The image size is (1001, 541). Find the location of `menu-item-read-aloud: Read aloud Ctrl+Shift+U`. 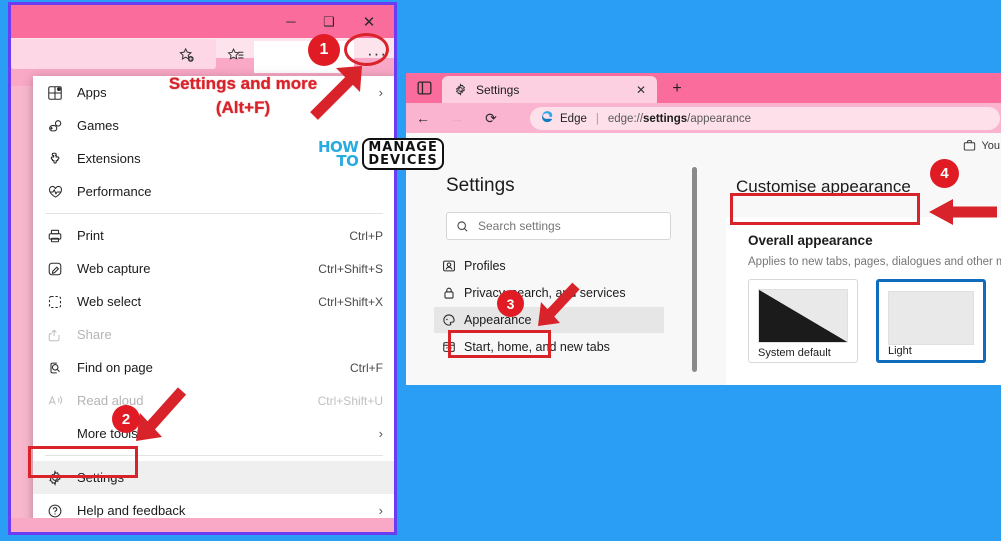

menu-item-read-aloud: Read aloud Ctrl+Shift+U is located at coordinates (213, 400).